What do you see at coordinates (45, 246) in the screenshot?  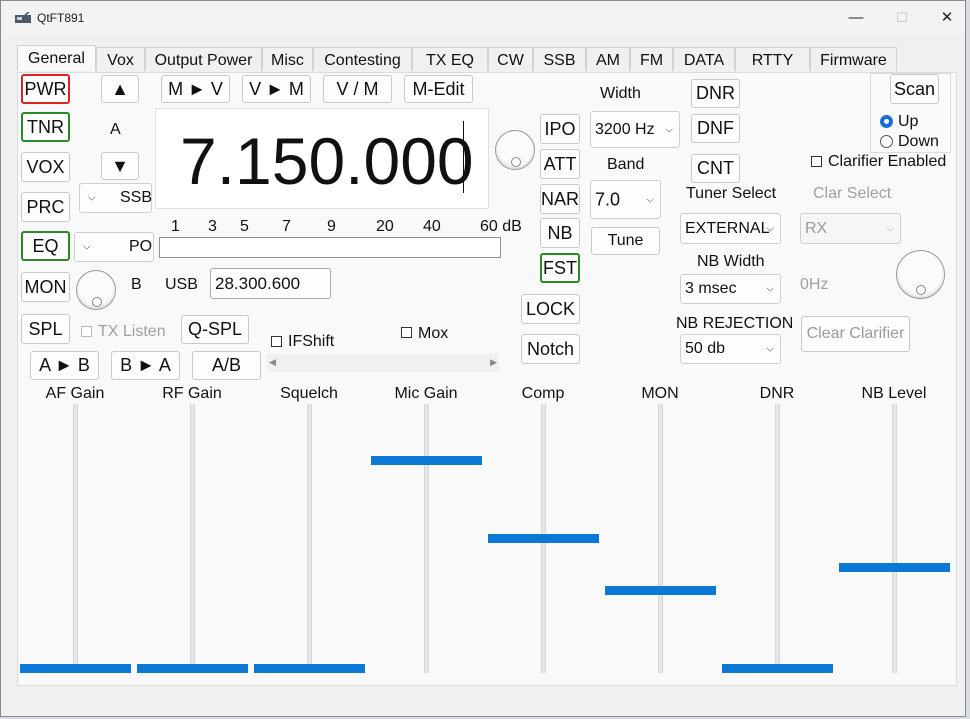 I see `eq-button: EQ` at bounding box center [45, 246].